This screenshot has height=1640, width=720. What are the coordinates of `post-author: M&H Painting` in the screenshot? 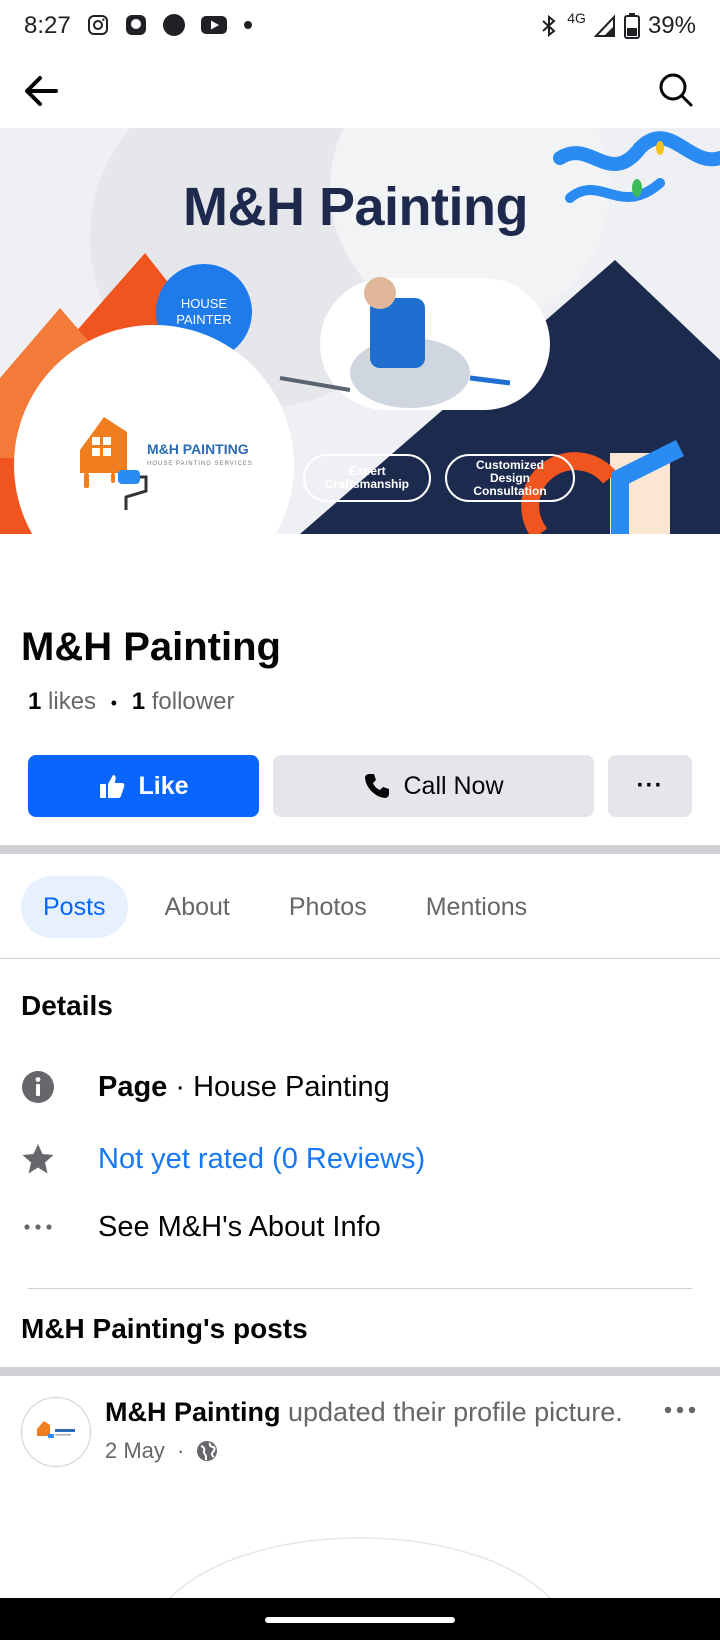 It's located at (193, 1412).